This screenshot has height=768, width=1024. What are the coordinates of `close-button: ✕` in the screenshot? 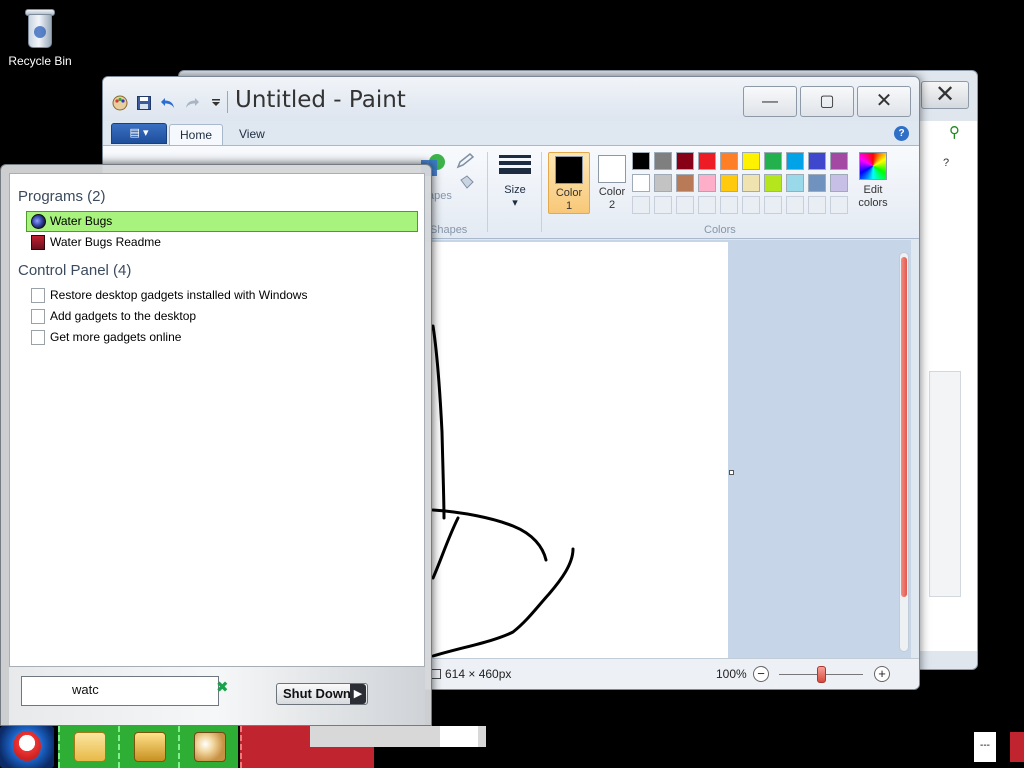 It's located at (884, 101).